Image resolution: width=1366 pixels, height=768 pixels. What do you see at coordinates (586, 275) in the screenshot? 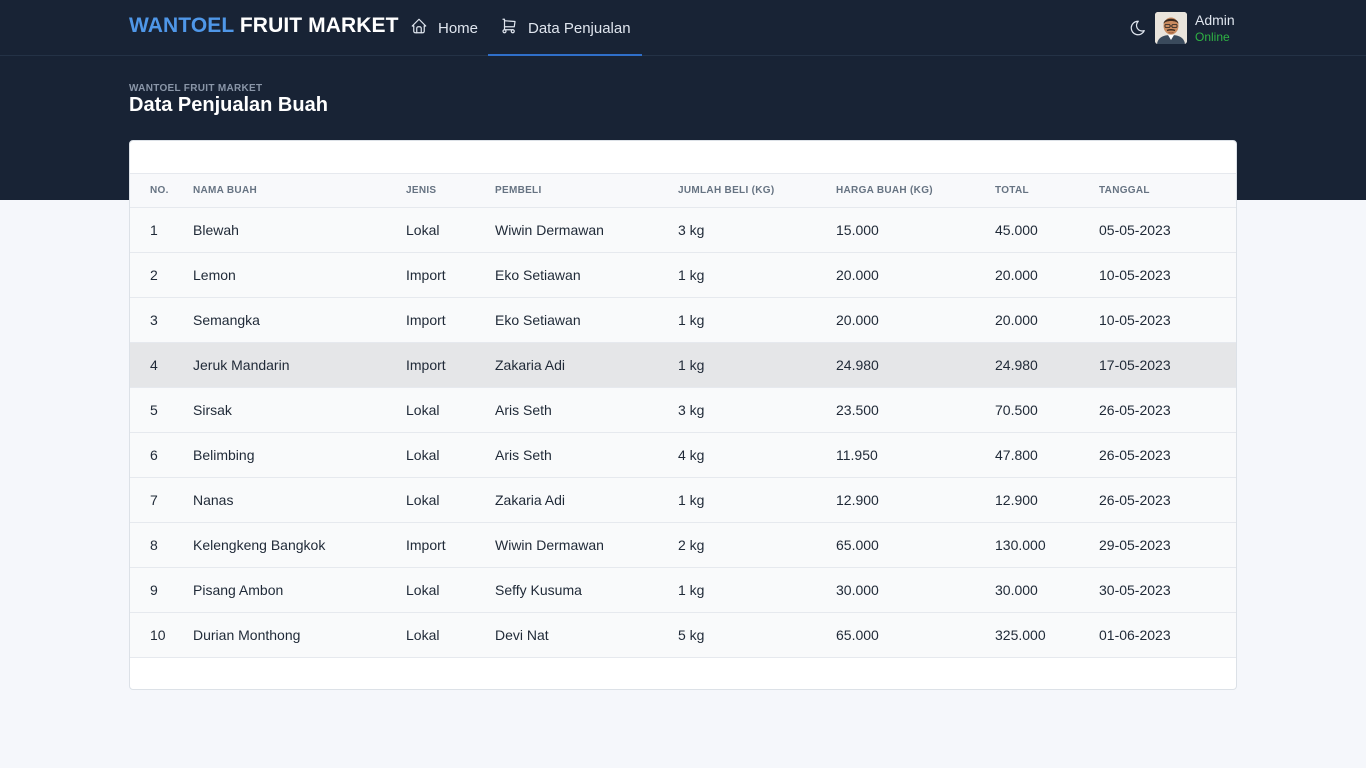
I see `cell-pembeli: Eko Setiawan` at bounding box center [586, 275].